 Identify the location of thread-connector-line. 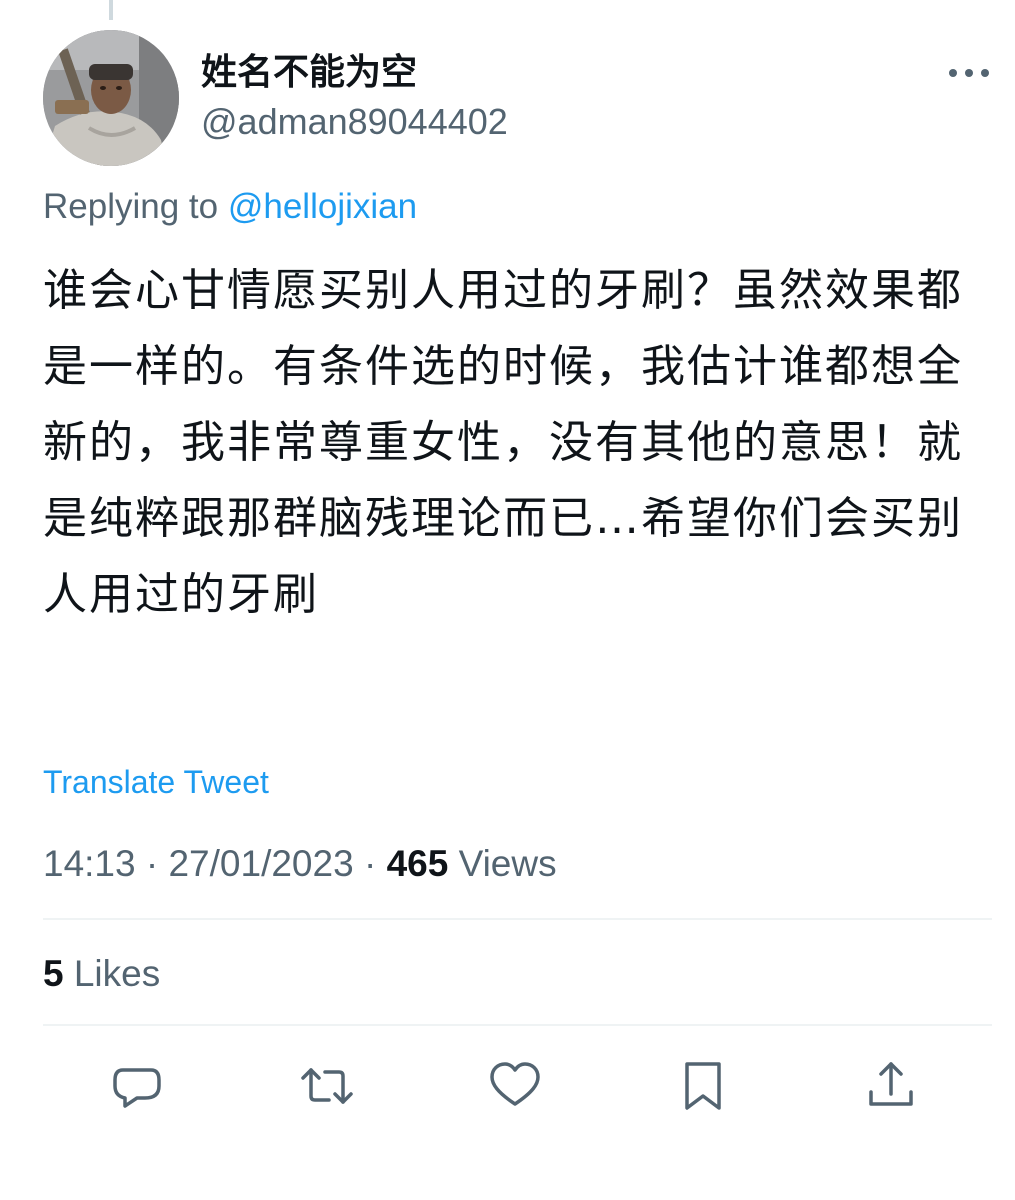
(111, 10).